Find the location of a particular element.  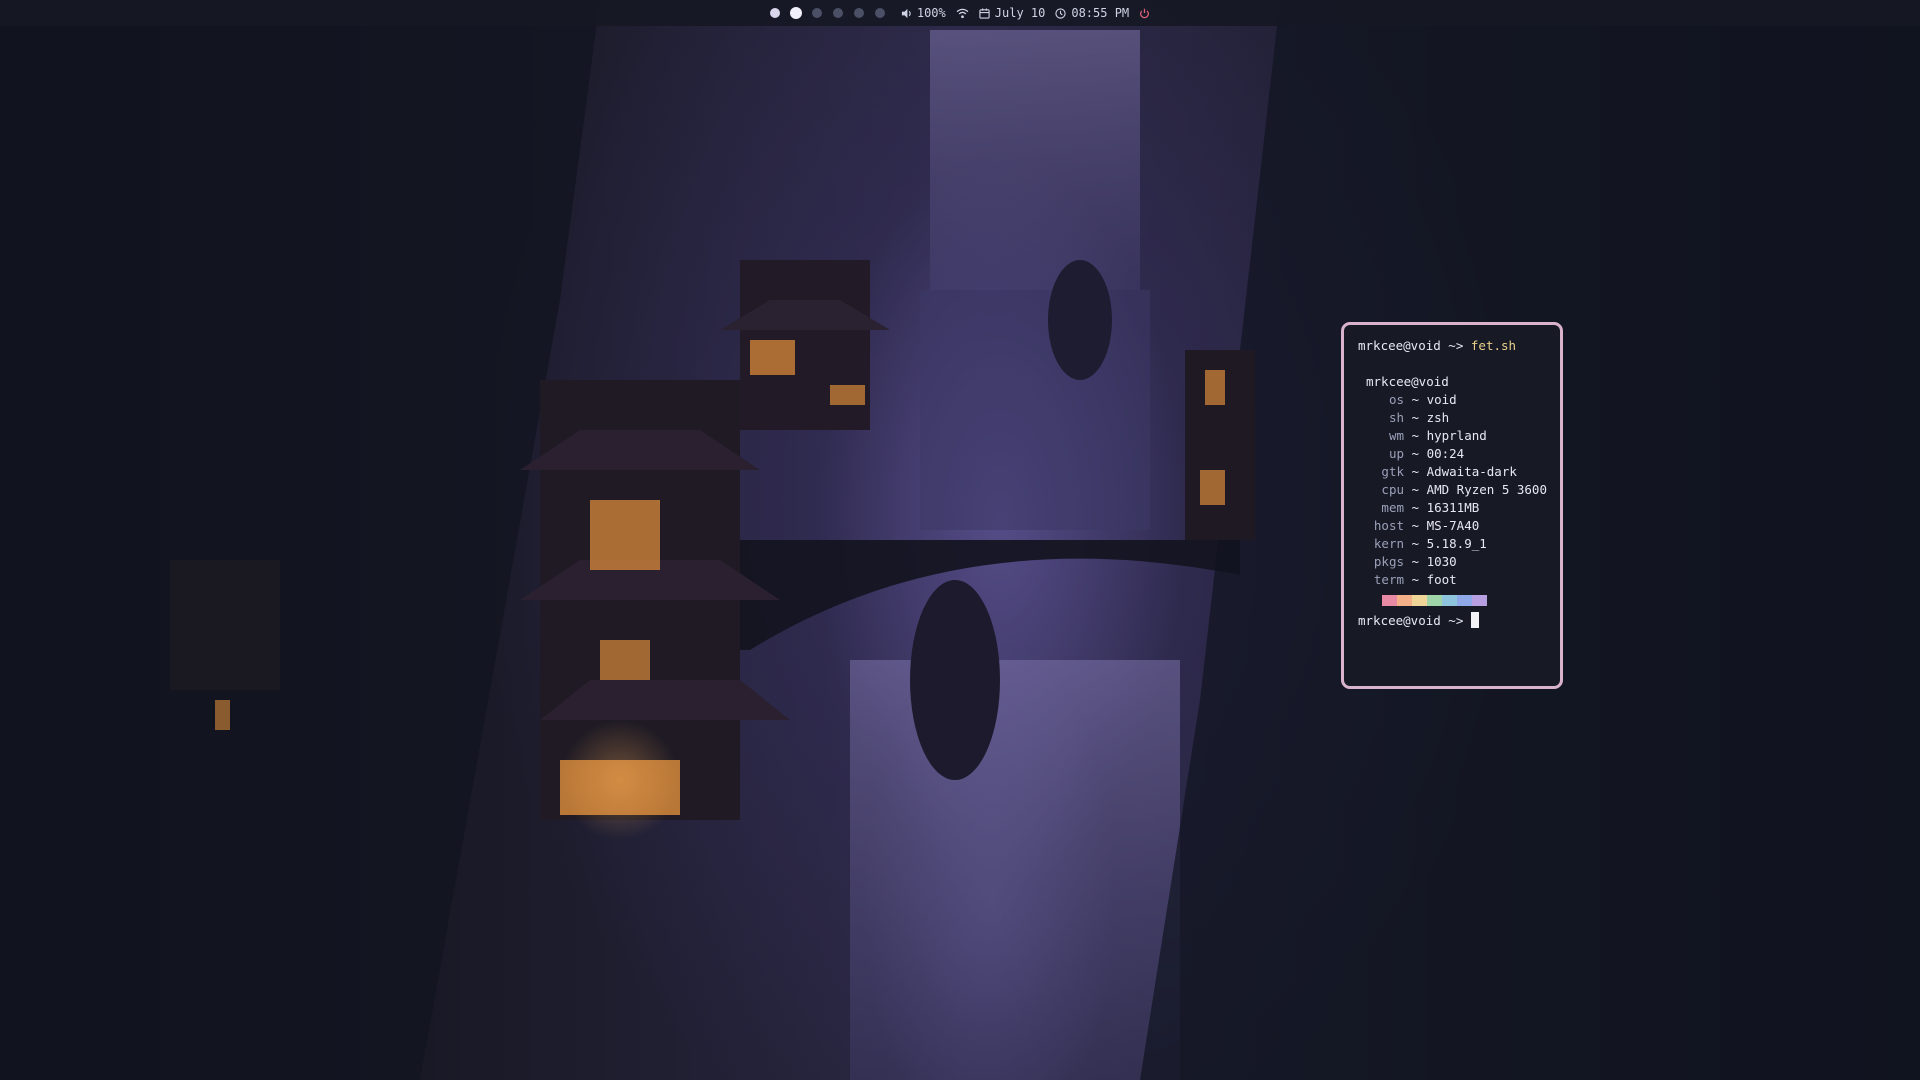

info-value: hyprland is located at coordinates (1456, 435).